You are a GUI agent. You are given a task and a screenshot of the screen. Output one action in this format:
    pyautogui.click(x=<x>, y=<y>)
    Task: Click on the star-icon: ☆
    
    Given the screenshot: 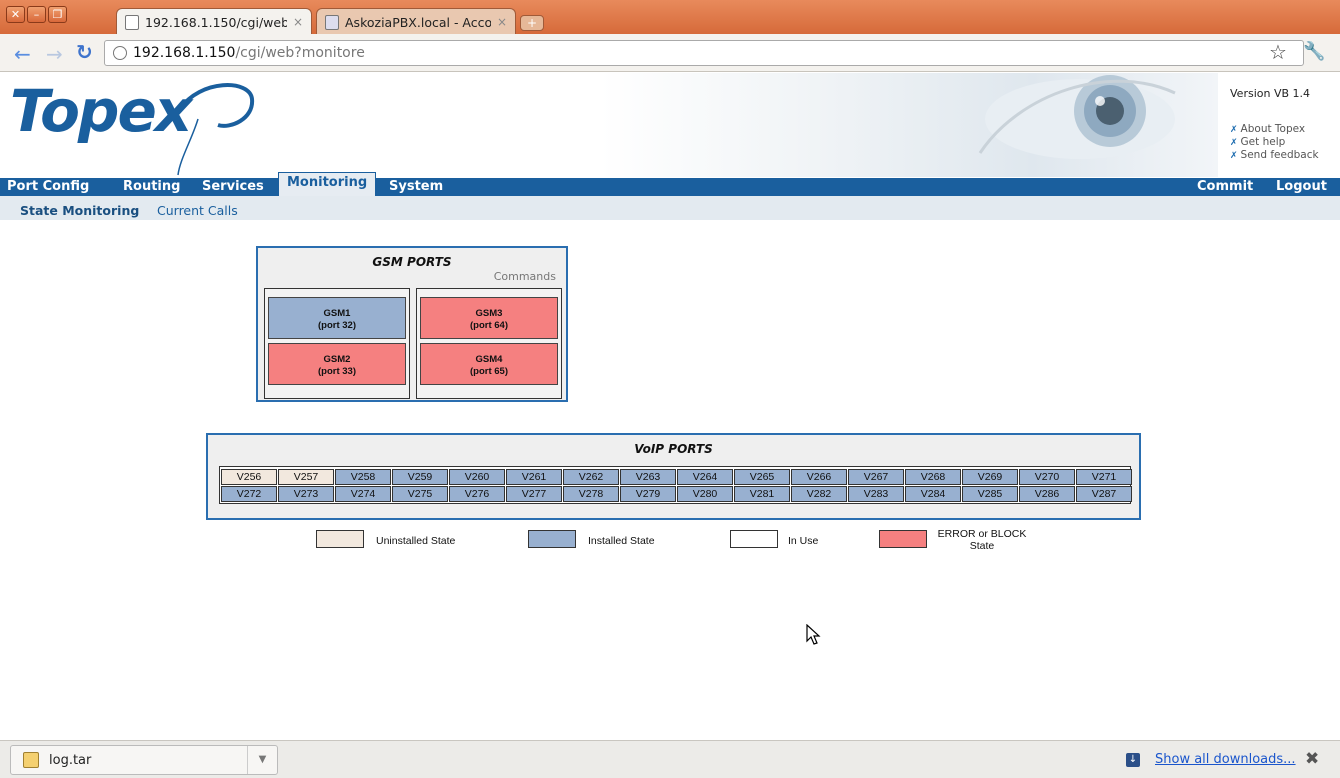 What is the action you would take?
    pyautogui.click(x=1278, y=52)
    